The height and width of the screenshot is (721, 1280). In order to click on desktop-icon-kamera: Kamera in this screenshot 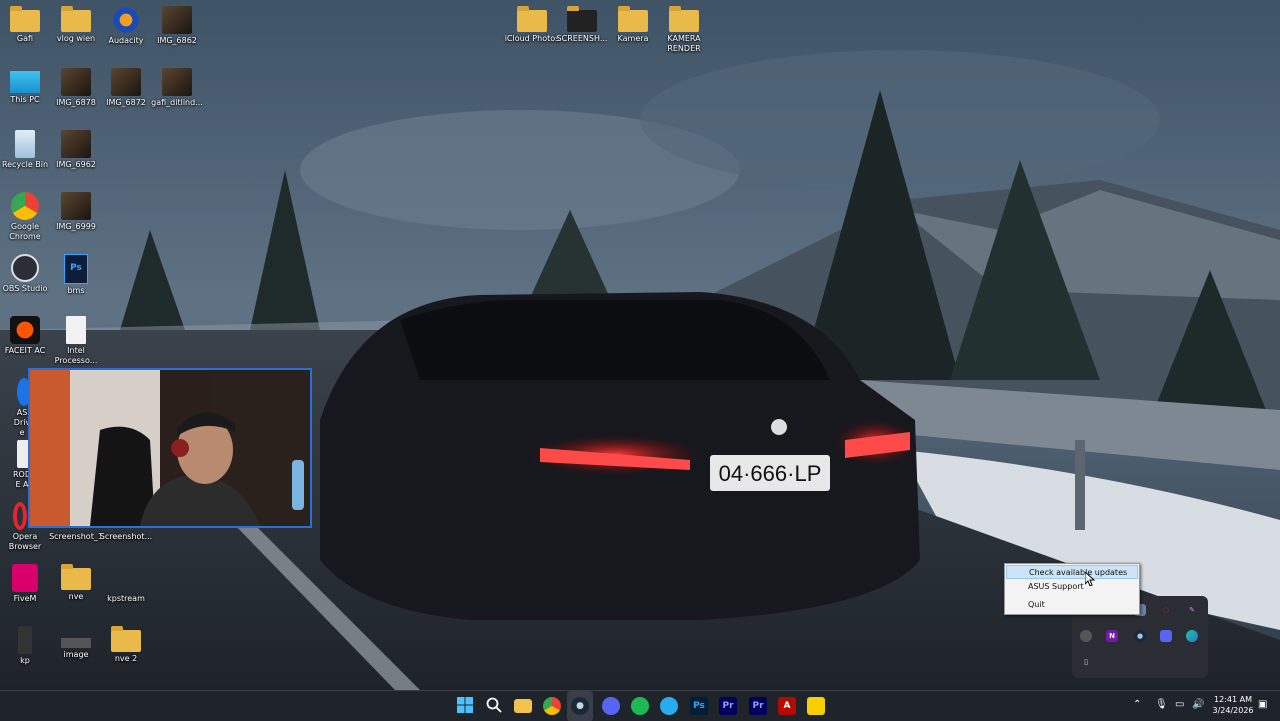, I will do `click(633, 25)`.